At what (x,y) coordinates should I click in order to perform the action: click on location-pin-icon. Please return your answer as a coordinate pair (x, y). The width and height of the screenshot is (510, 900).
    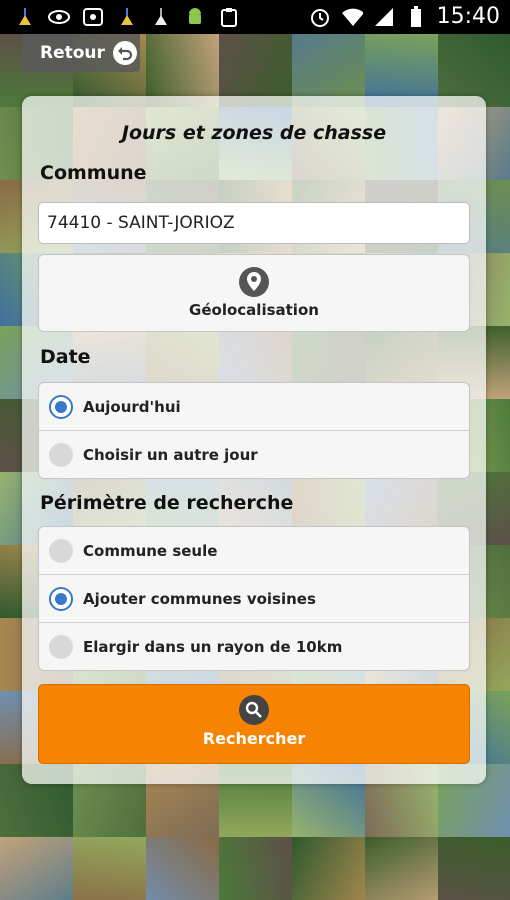
    Looking at the image, I should click on (254, 282).